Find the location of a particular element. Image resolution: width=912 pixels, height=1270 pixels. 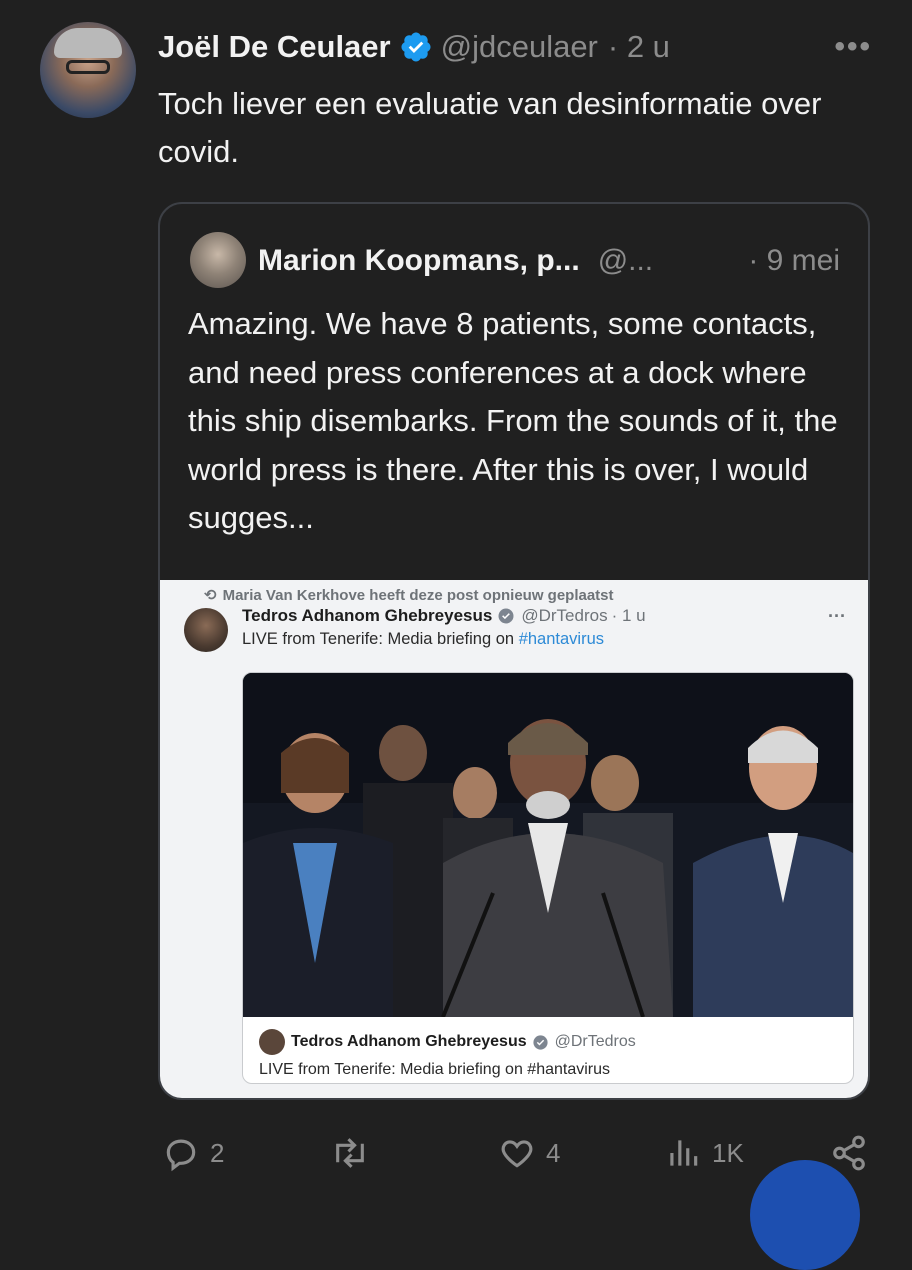

like-button: 4 is located at coordinates (529, 1153).